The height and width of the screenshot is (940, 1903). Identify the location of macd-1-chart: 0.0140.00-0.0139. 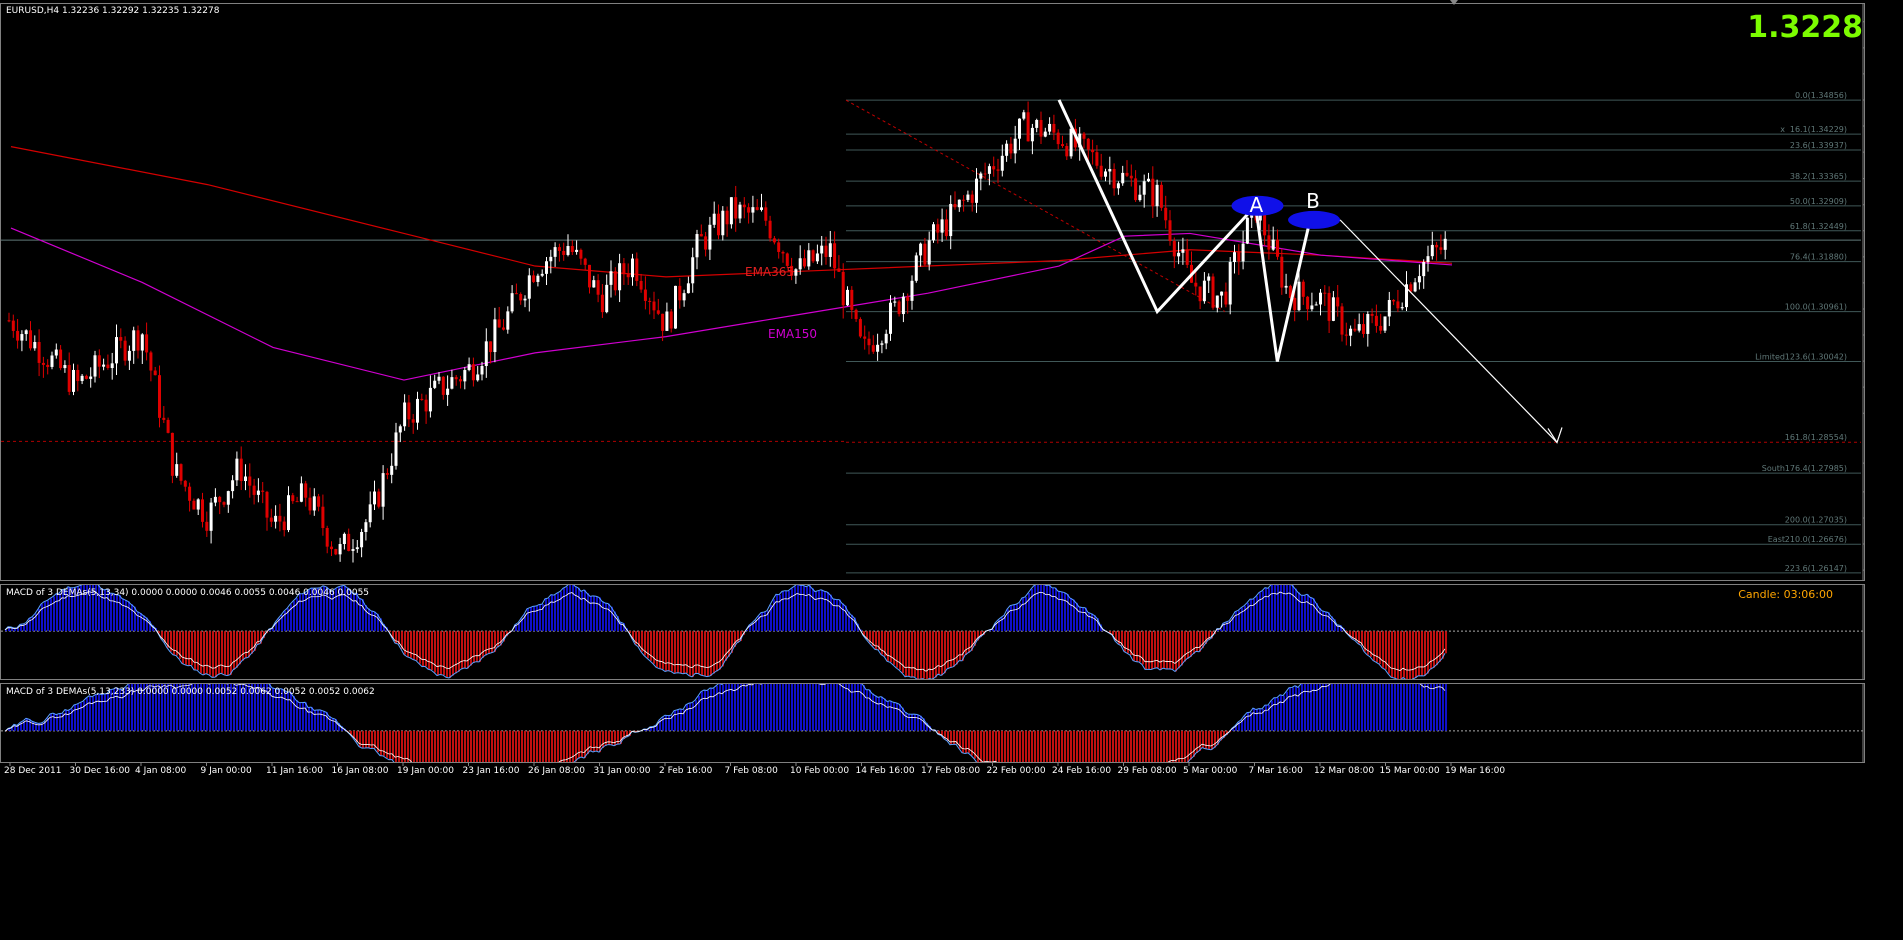
(952, 631).